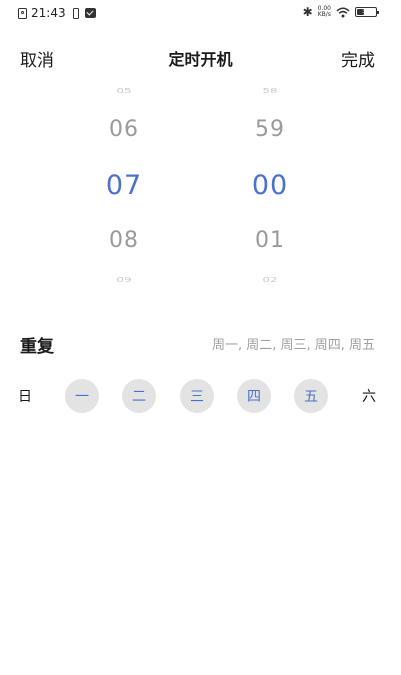 The width and height of the screenshot is (401, 675). Describe the element at coordinates (139, 396) in the screenshot. I see `day-tuesday: 二` at that location.